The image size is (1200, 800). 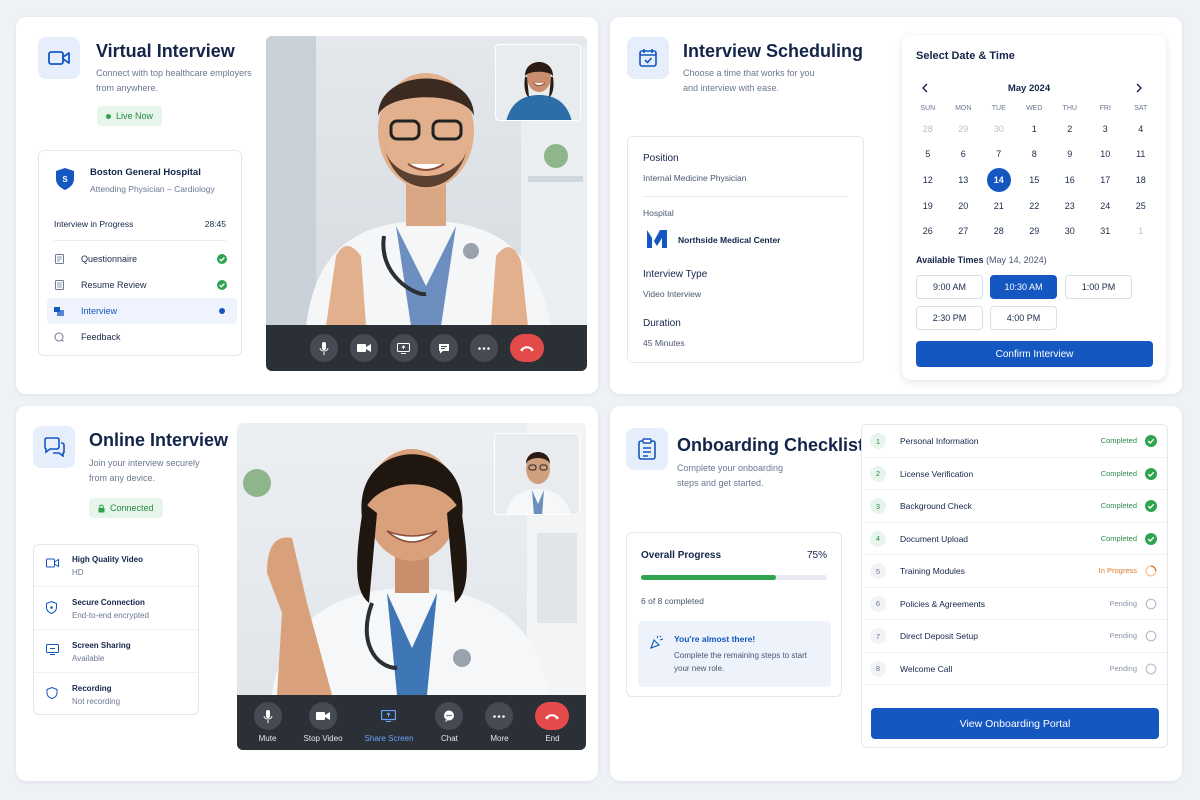 I want to click on checklist-item: 7 Direct Deposit Setup Pending, so click(x=1014, y=636).